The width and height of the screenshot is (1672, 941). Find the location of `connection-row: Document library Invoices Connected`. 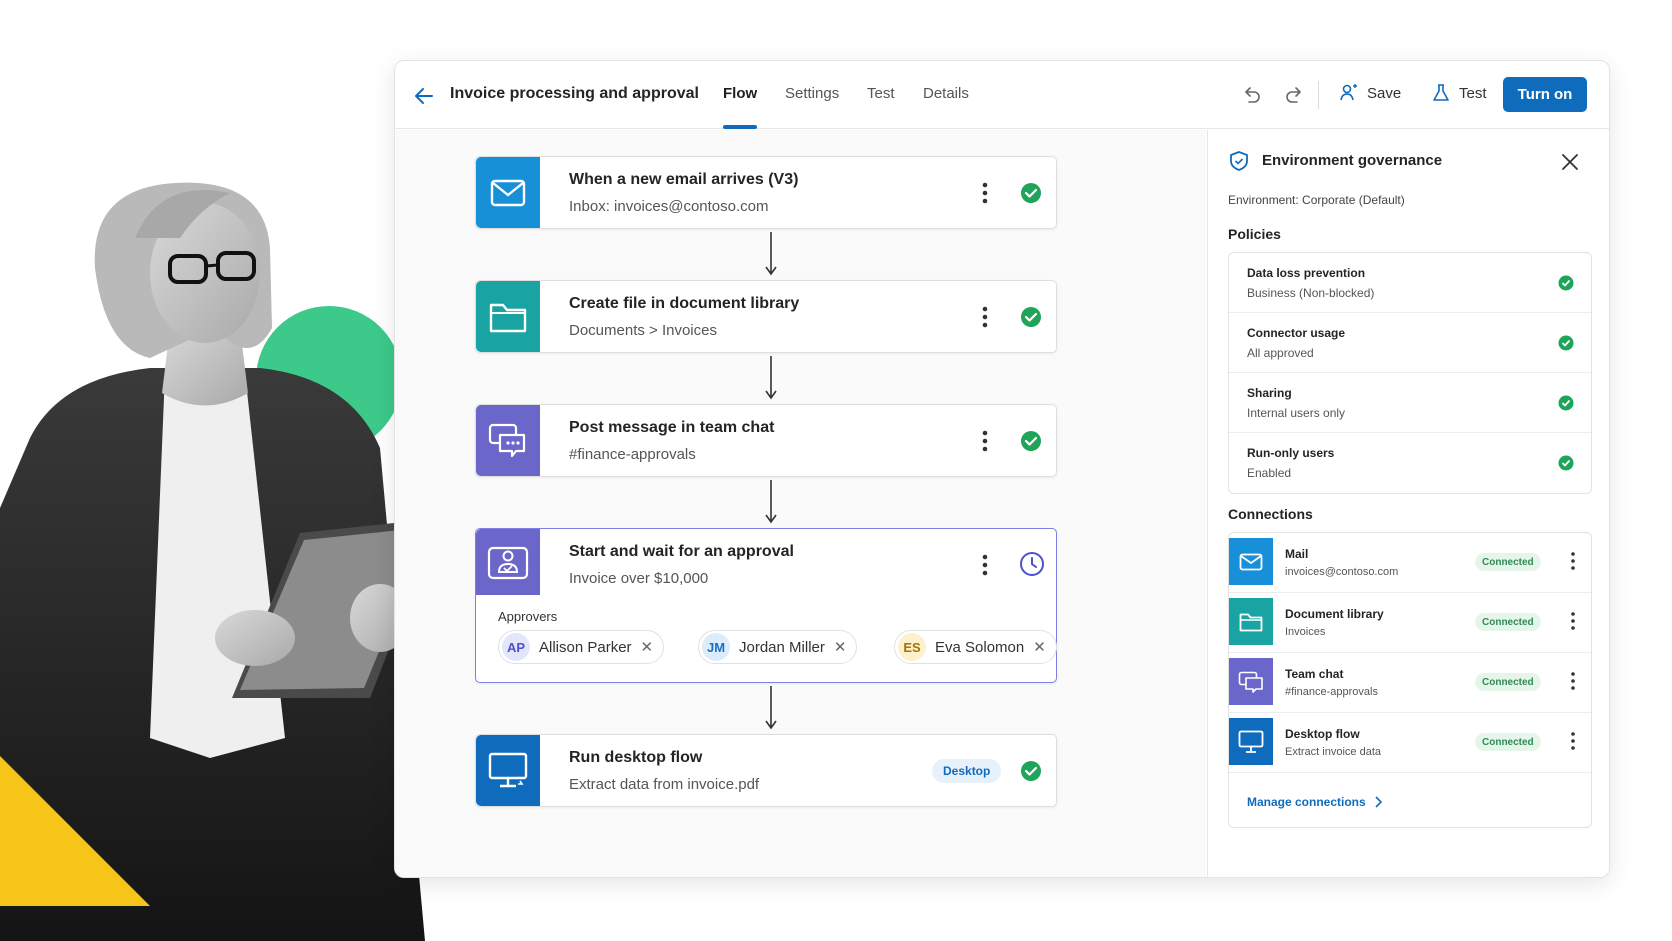

connection-row: Document library Invoices Connected is located at coordinates (1410, 623).